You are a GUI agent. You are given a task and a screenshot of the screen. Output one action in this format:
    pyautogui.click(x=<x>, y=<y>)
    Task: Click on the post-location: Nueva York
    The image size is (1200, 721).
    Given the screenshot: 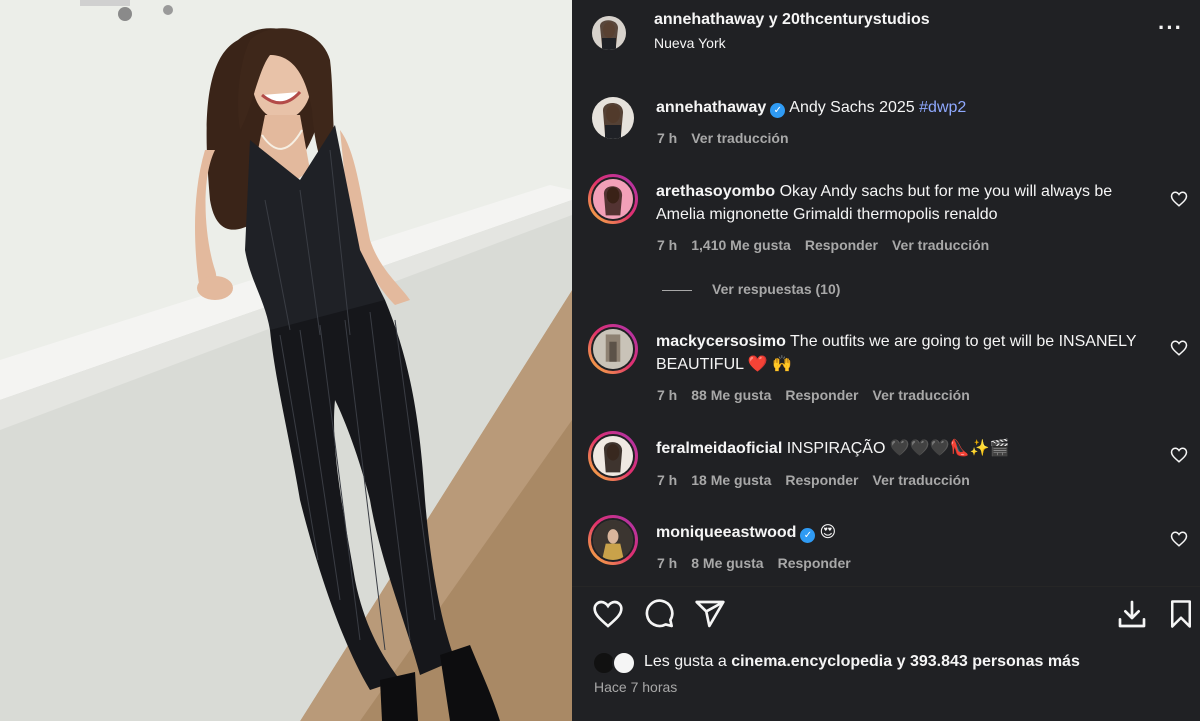 What is the action you would take?
    pyautogui.click(x=690, y=43)
    